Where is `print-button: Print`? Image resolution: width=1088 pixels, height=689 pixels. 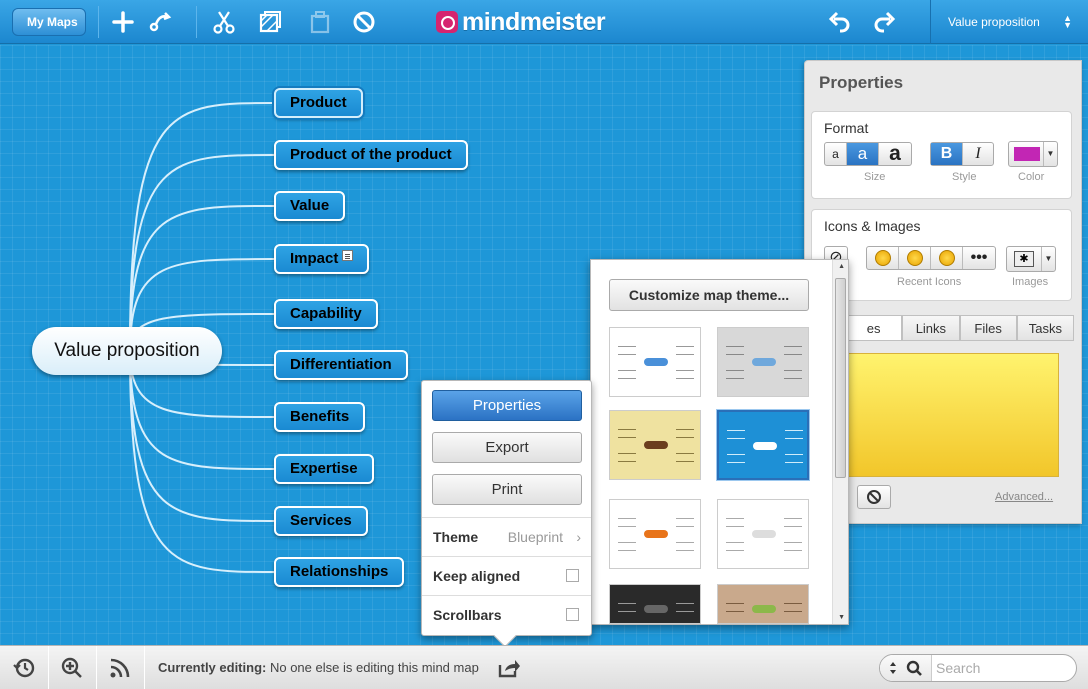 print-button: Print is located at coordinates (507, 489).